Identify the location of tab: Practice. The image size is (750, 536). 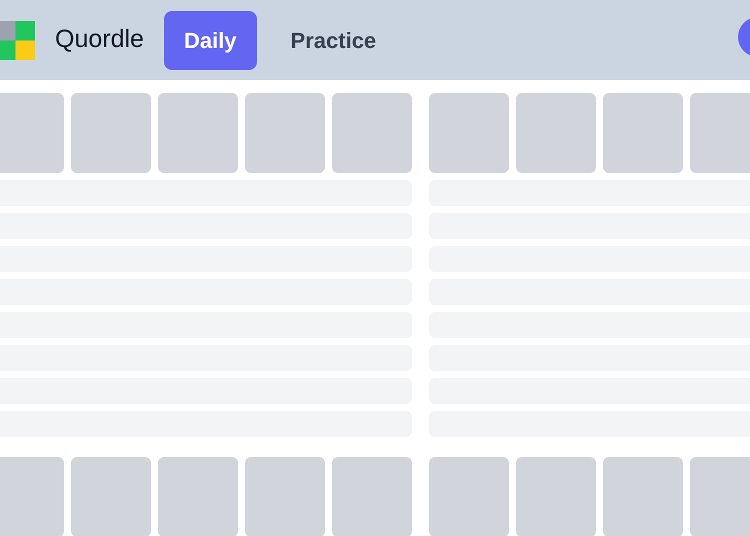
(333, 40).